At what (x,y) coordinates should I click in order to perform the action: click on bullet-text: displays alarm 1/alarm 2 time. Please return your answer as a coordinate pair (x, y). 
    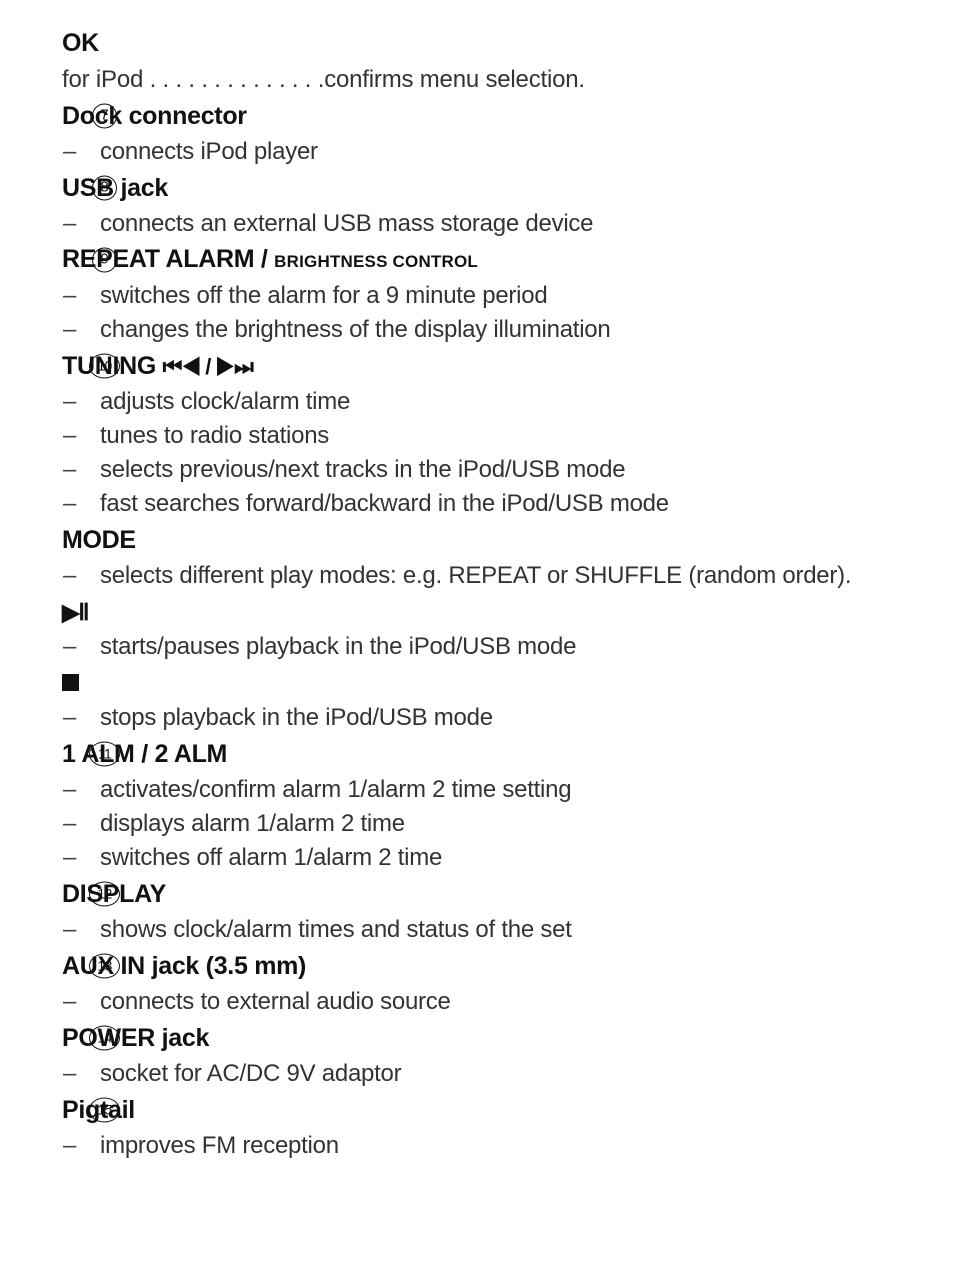
    Looking at the image, I should click on (252, 823).